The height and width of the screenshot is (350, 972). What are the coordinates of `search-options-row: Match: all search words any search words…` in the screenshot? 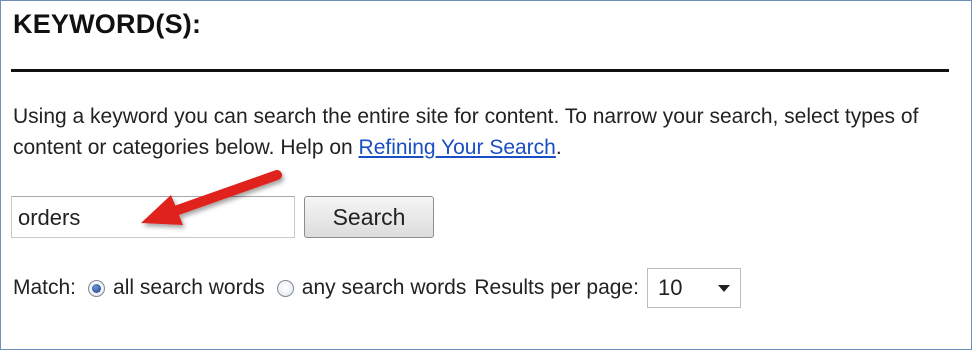 It's located at (377, 288).